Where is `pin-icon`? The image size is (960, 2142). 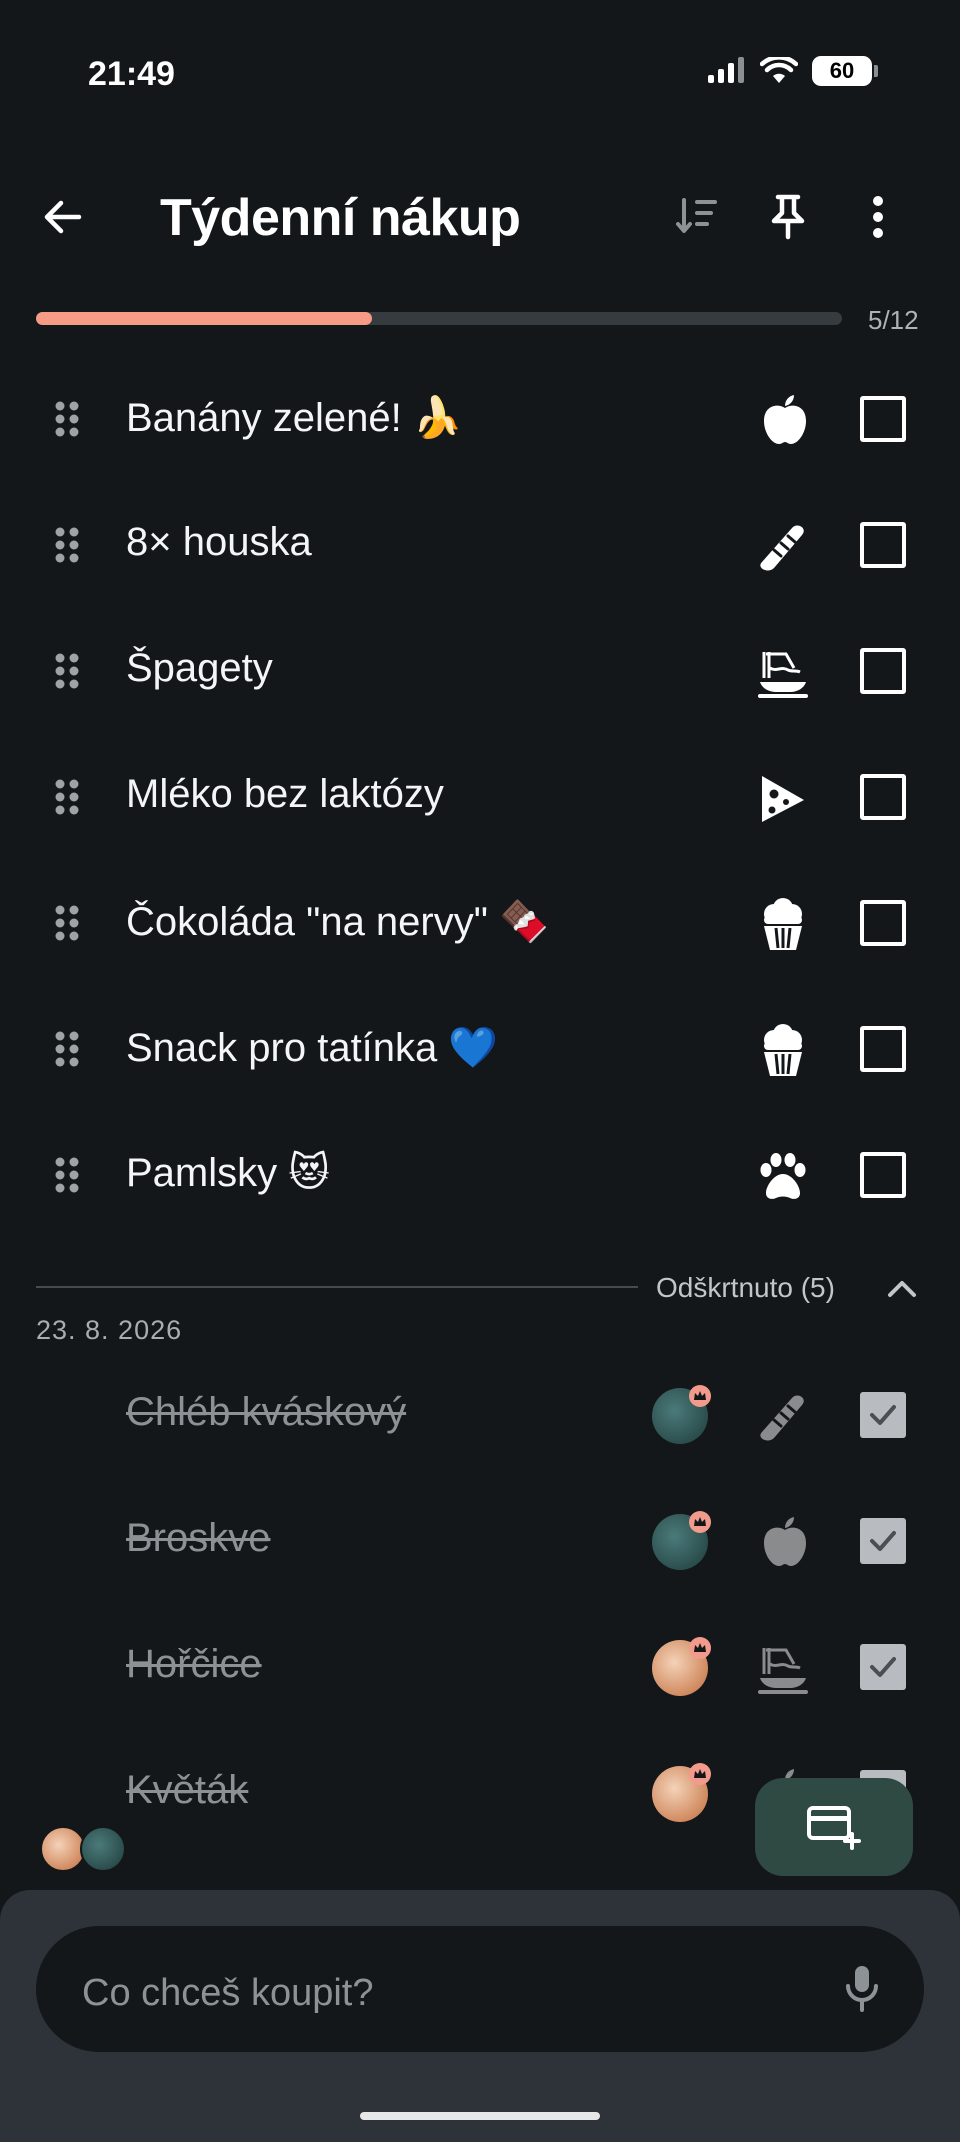
pin-icon is located at coordinates (788, 217).